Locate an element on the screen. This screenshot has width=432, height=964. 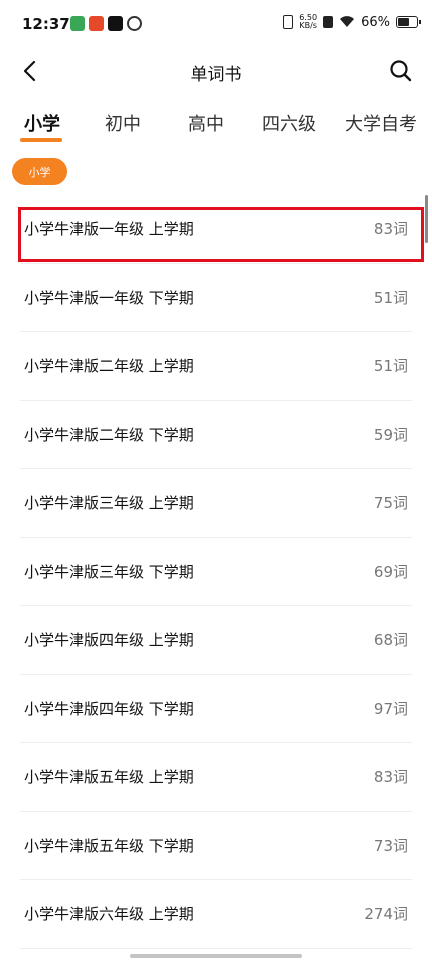
battery-icon is located at coordinates (408, 22).